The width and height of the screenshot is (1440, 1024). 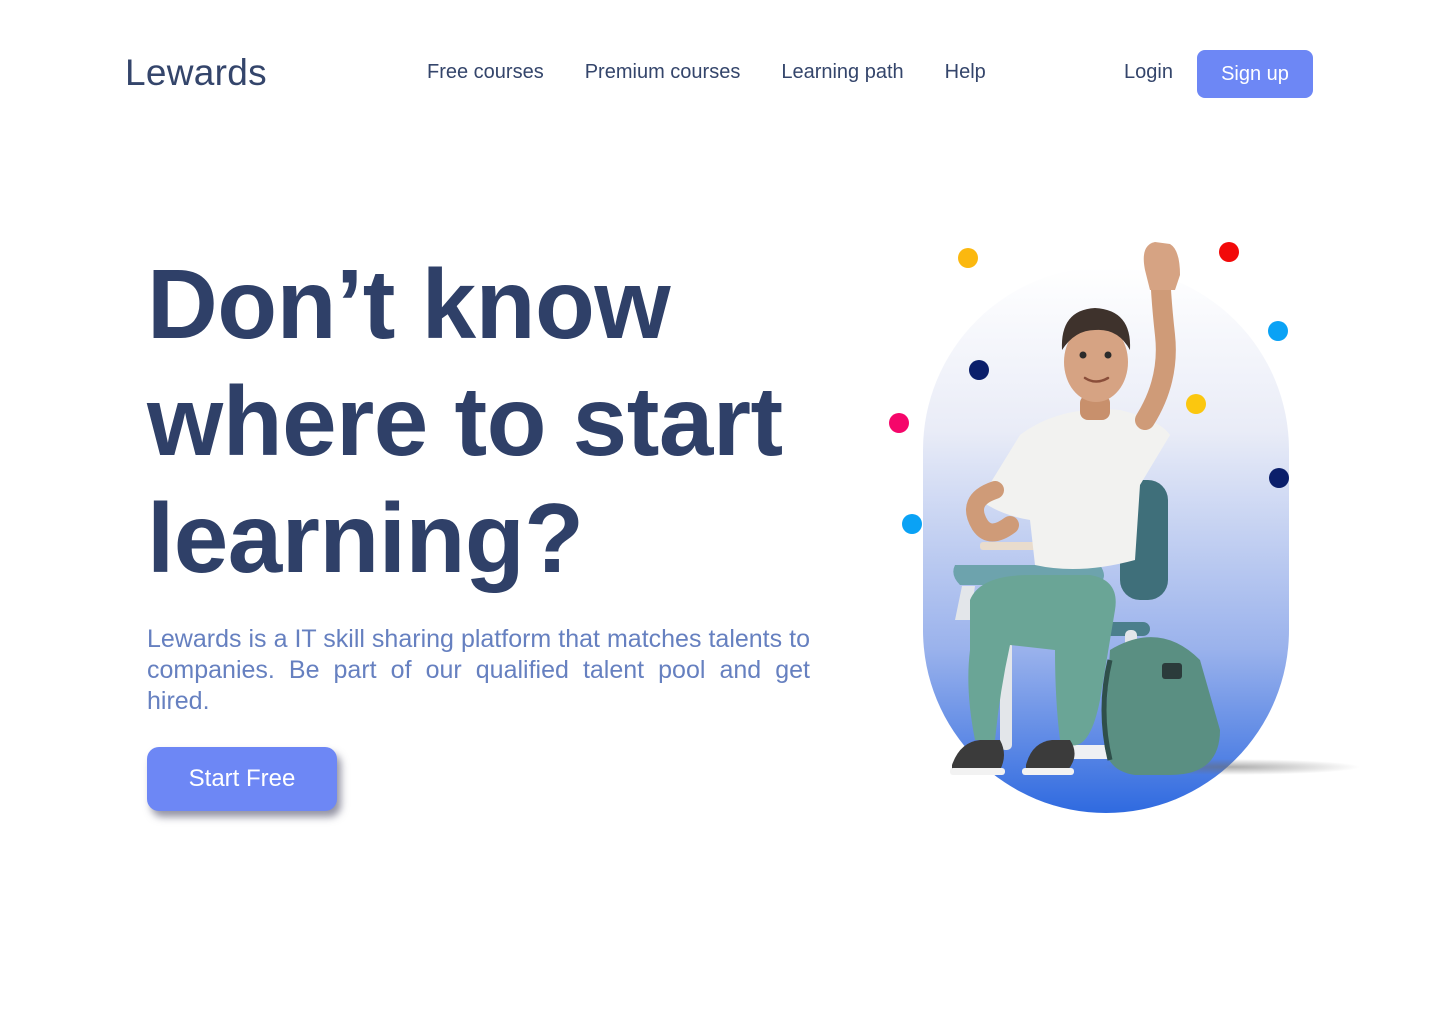 I want to click on nav-help: Help, so click(x=965, y=72).